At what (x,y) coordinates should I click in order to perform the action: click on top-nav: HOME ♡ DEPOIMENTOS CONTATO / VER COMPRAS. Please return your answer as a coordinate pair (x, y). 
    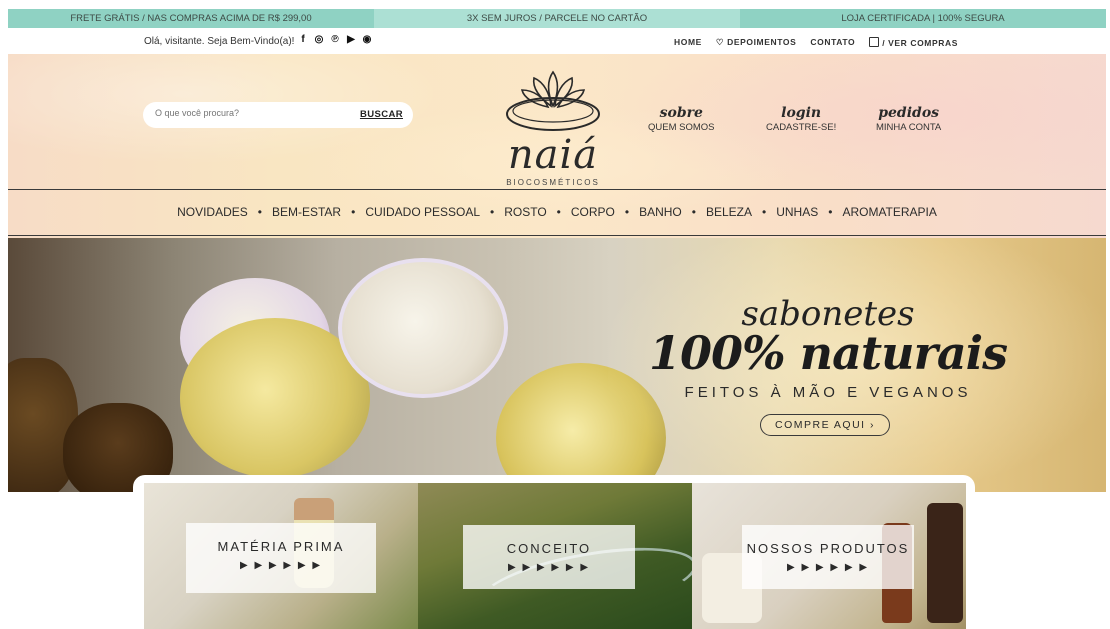
    Looking at the image, I should click on (816, 42).